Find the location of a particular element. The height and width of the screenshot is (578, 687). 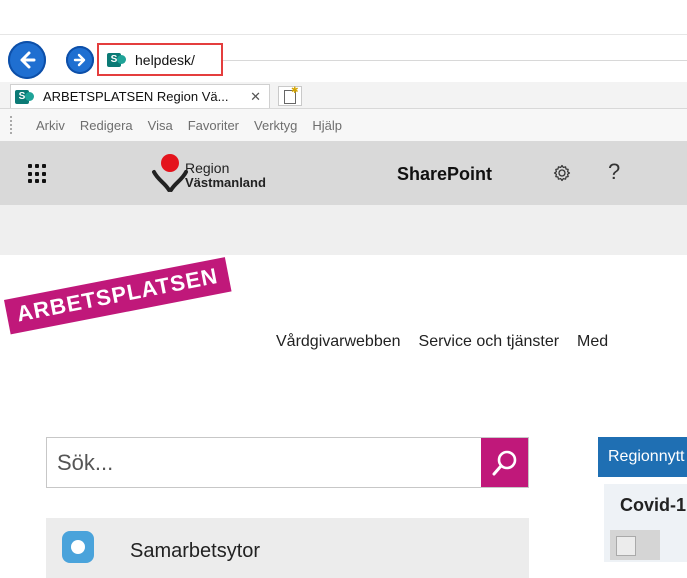

browser-tab: S ARBETSPLATSEN Region Vä... ✕ is located at coordinates (140, 96).